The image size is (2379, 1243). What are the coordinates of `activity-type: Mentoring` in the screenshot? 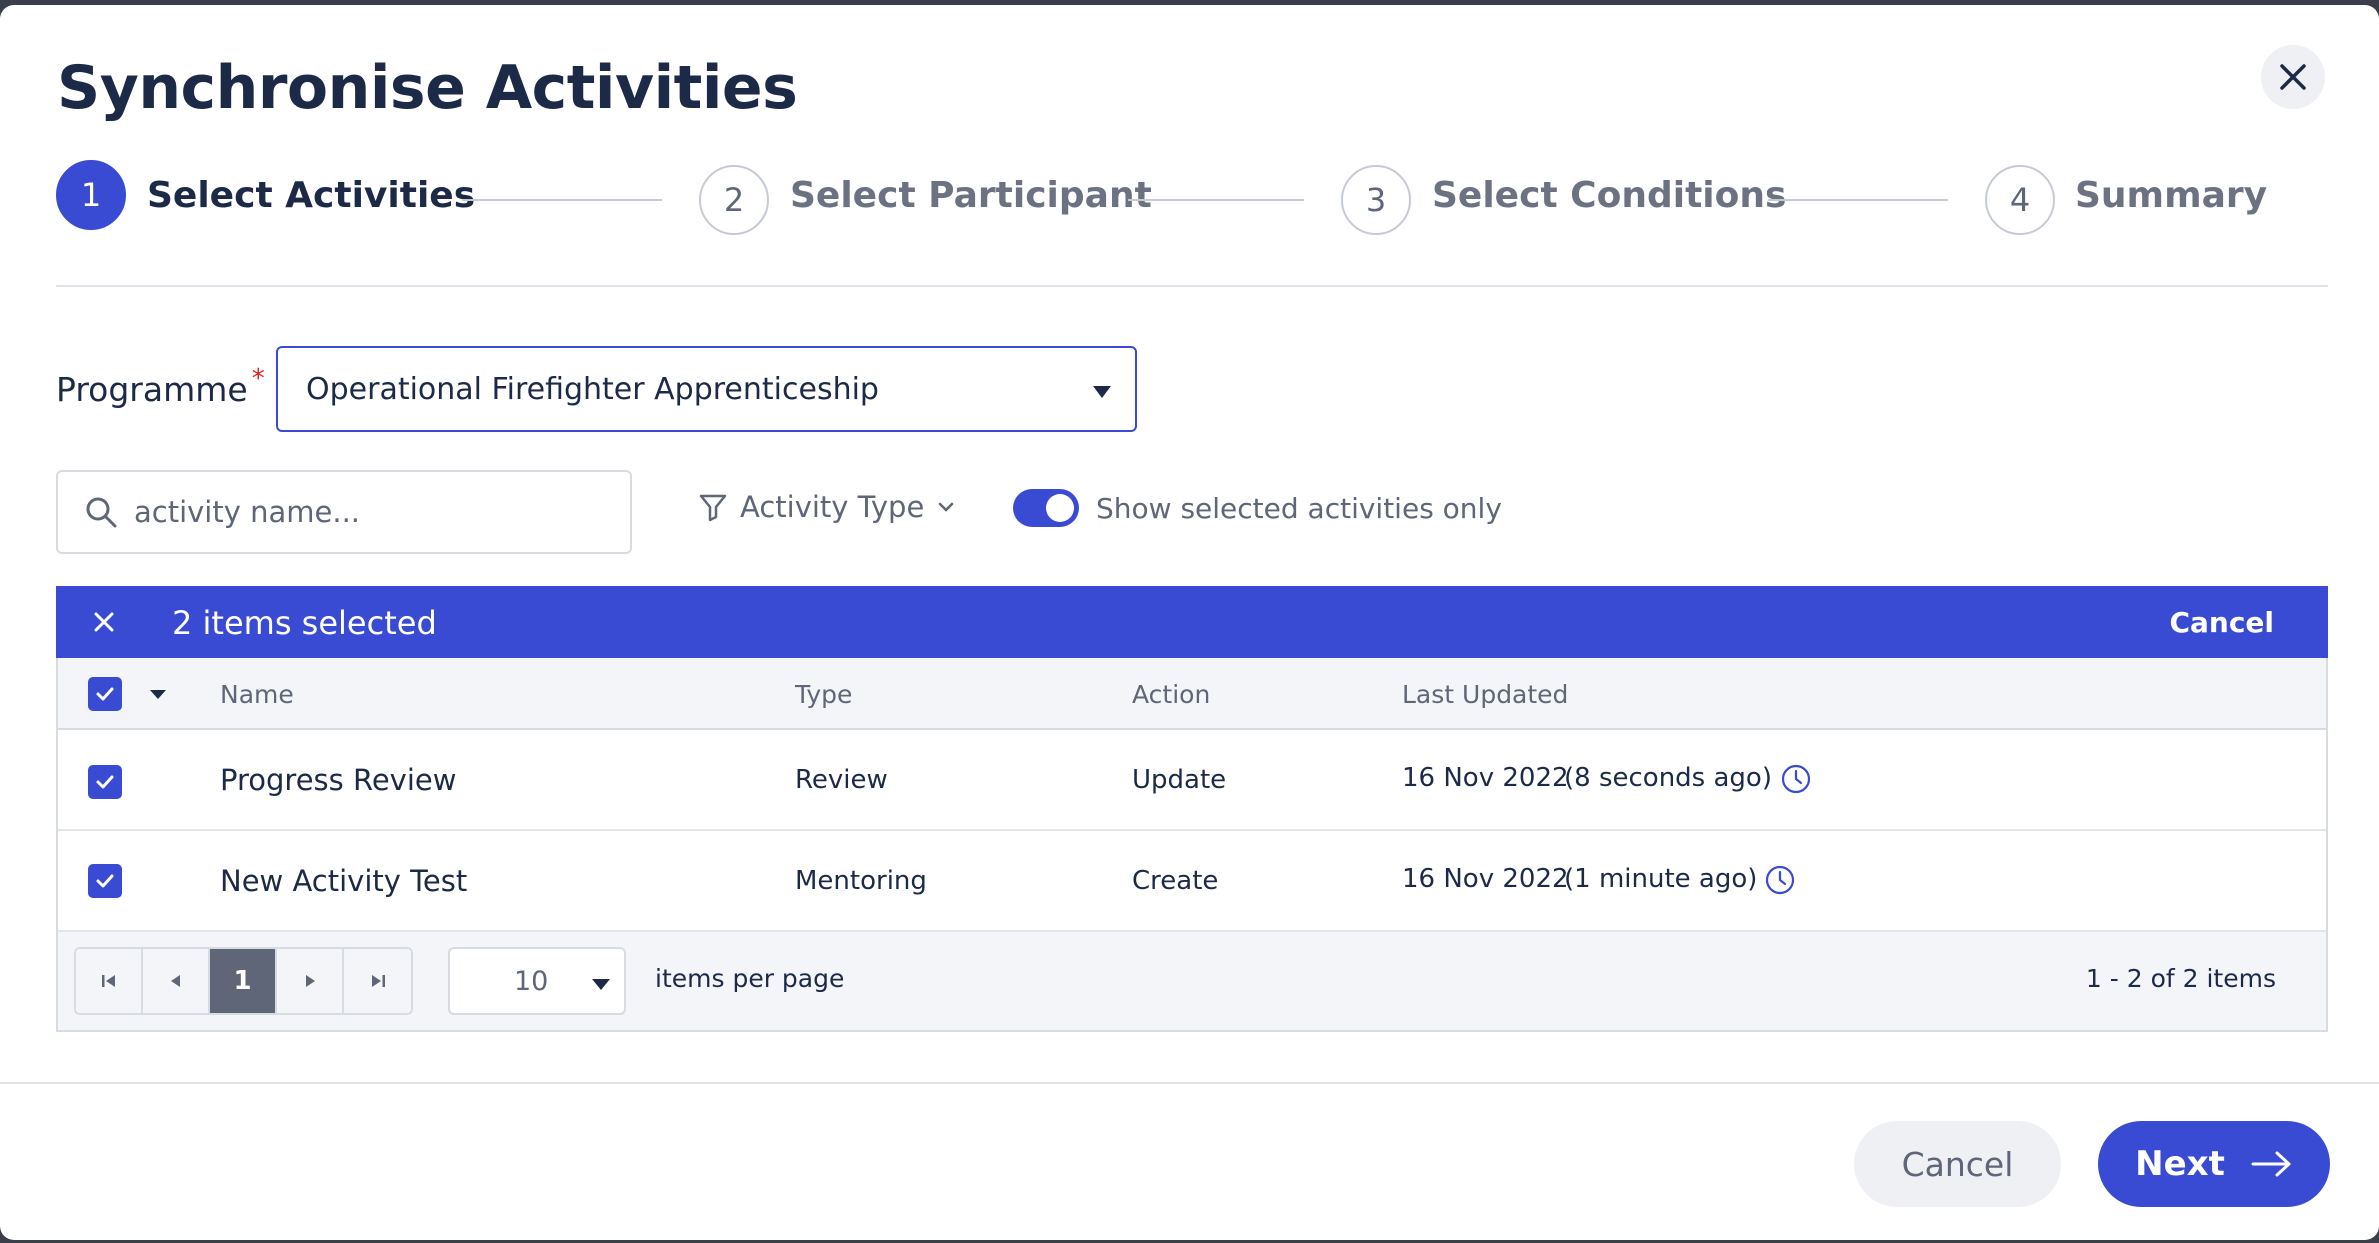 It's located at (861, 881).